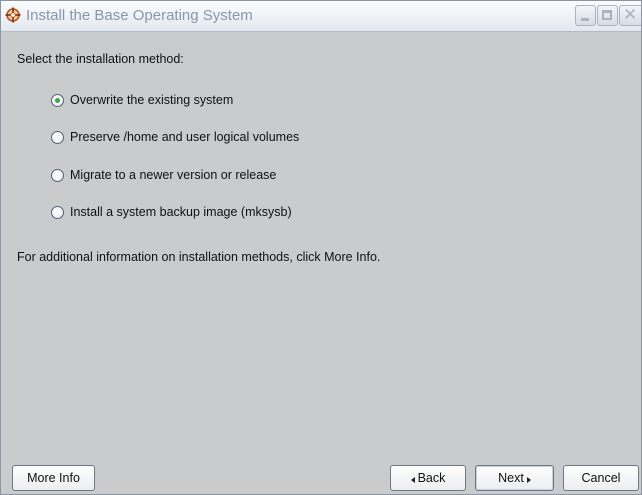  Describe the element at coordinates (585, 19) in the screenshot. I see `minimize-icon` at that location.